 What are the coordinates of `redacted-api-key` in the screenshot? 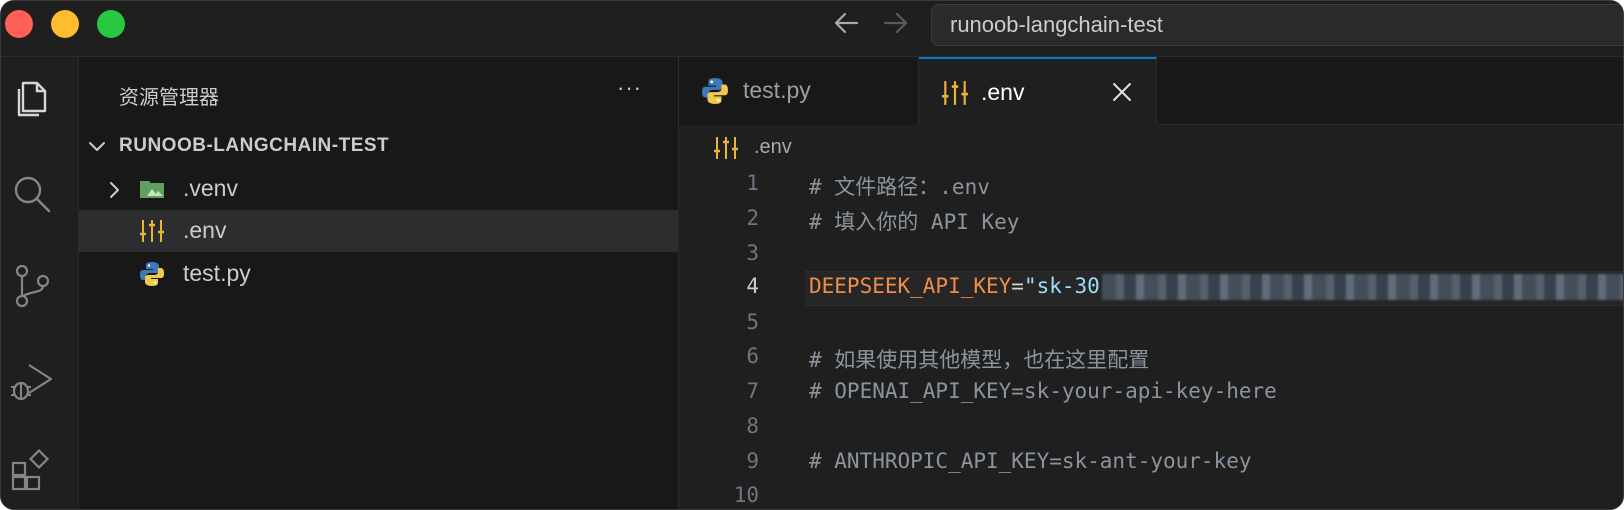 It's located at (1362, 287).